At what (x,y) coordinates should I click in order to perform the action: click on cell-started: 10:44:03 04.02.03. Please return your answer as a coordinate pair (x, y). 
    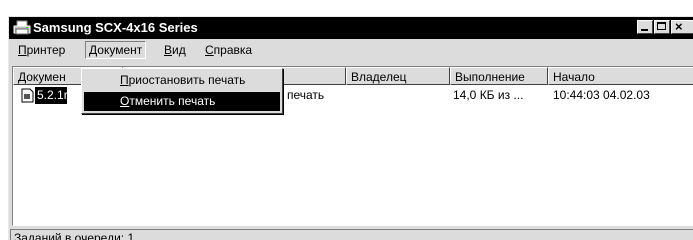
    Looking at the image, I should click on (601, 95).